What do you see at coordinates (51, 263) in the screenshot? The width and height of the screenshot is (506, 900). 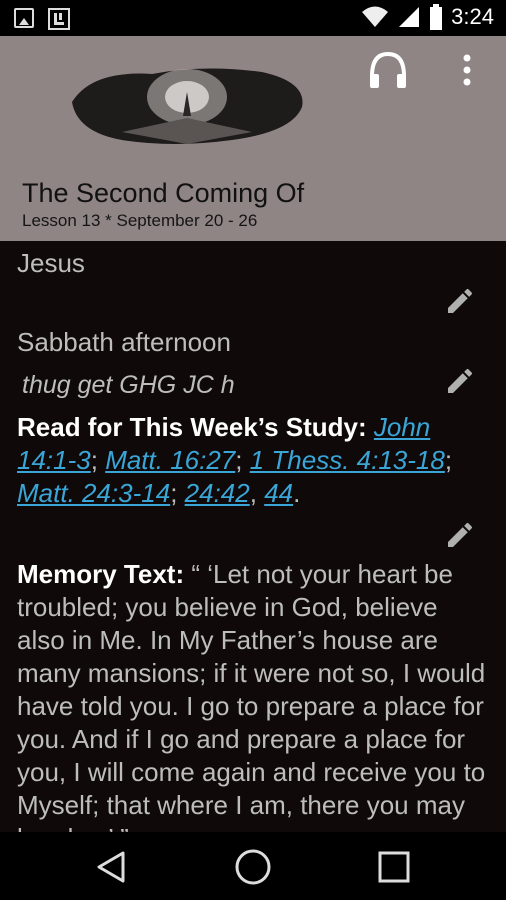 I see `title-continuation: Jesus` at bounding box center [51, 263].